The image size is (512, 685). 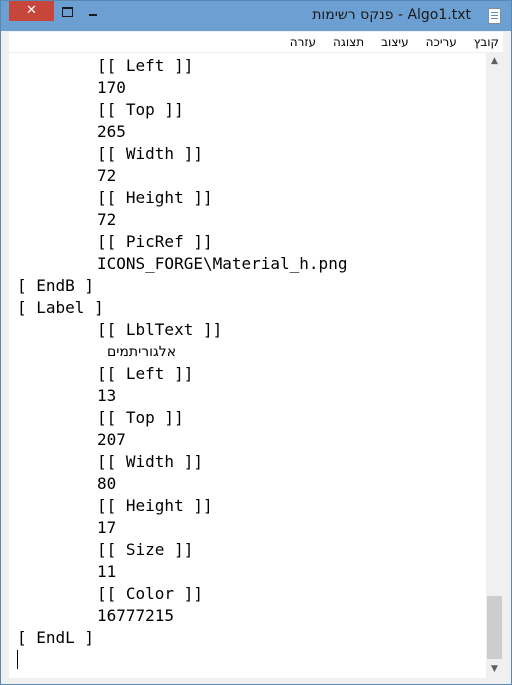 What do you see at coordinates (107, 483) in the screenshot?
I see `text-line: 80` at bounding box center [107, 483].